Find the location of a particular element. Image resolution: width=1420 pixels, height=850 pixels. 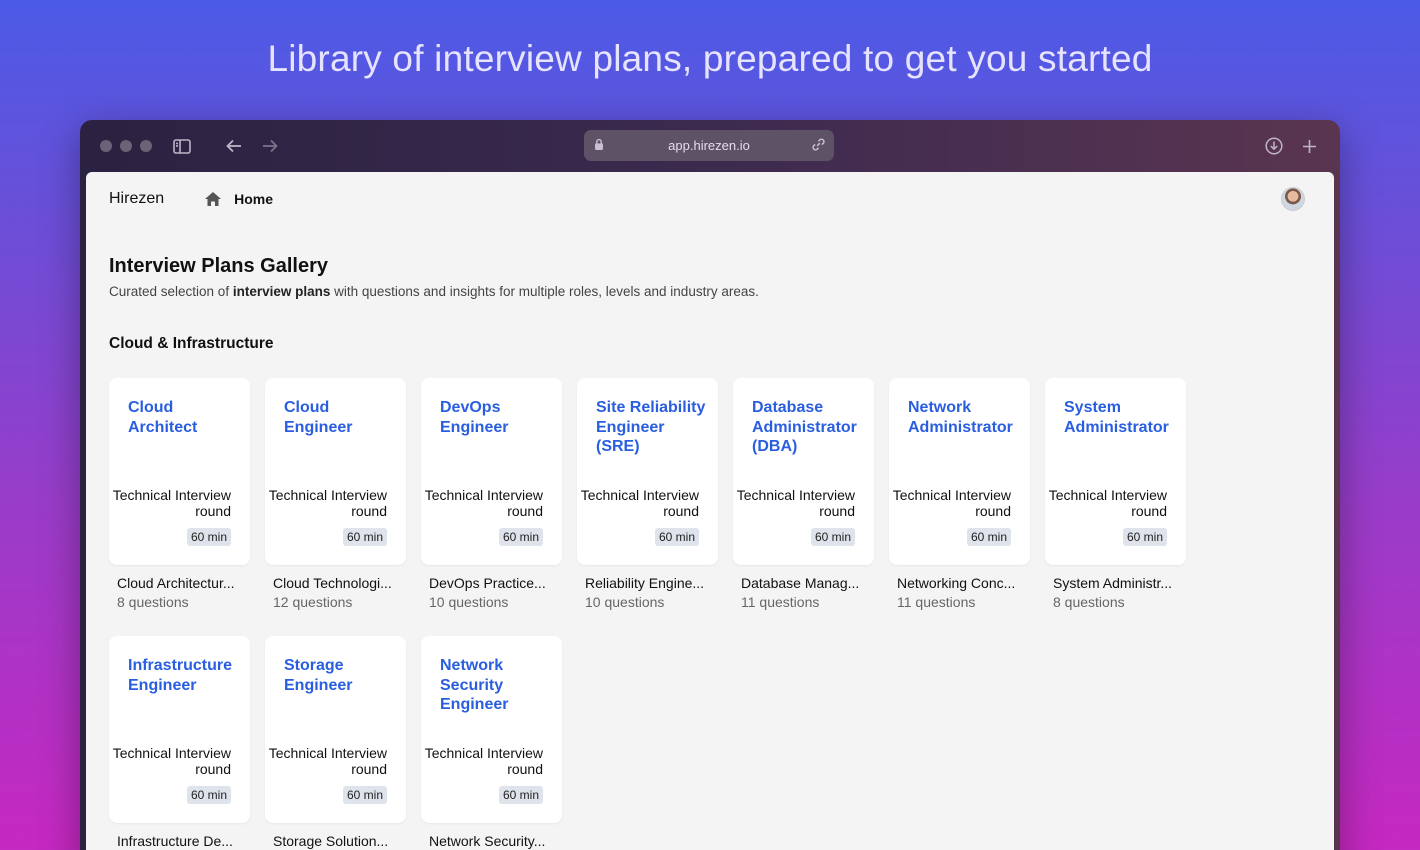

plan-title: DevOps Engineer is located at coordinates (474, 417).